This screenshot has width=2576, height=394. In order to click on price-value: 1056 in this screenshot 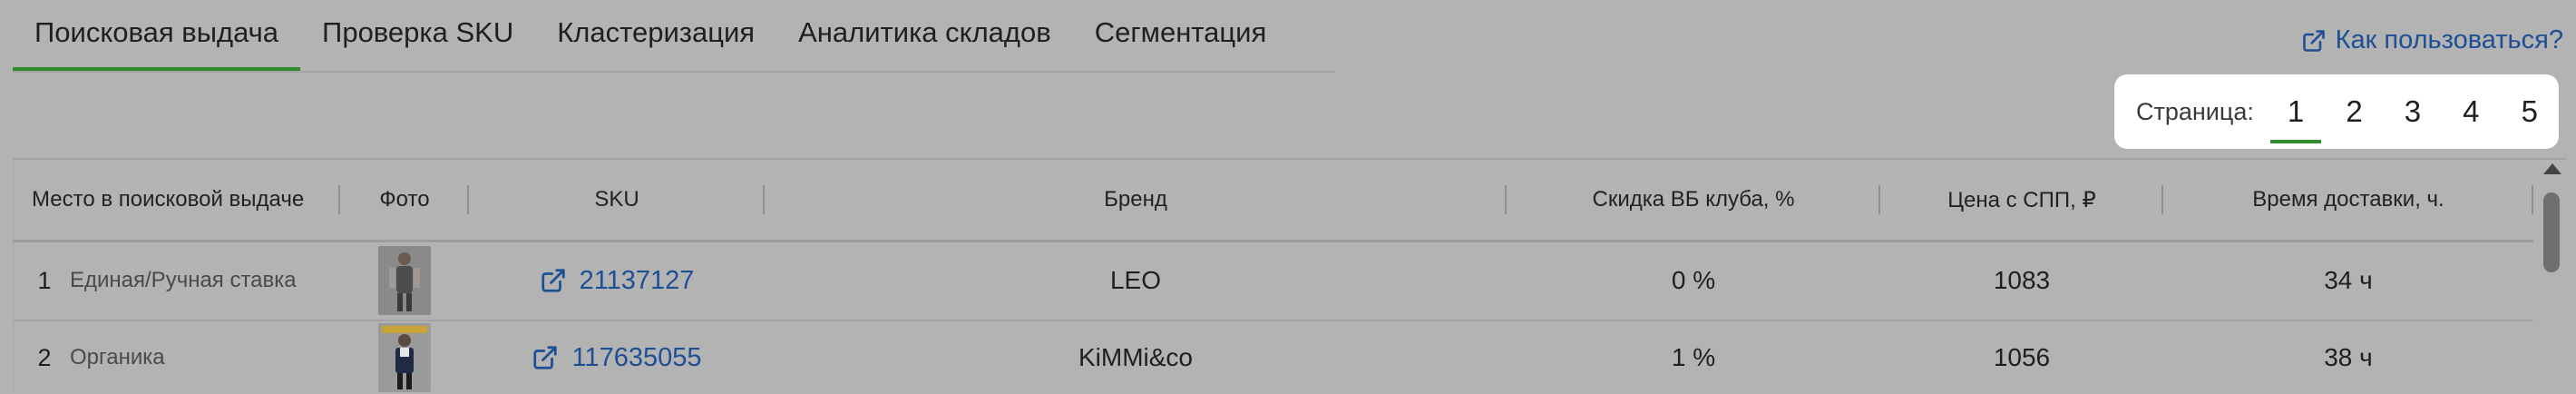, I will do `click(2022, 357)`.